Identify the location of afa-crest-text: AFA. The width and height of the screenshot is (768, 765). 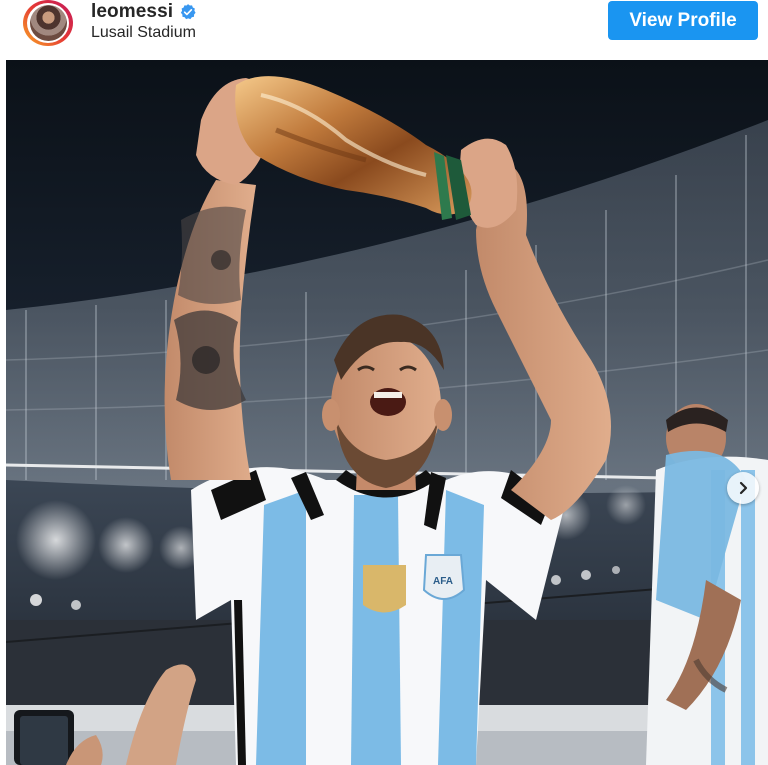
(443, 581).